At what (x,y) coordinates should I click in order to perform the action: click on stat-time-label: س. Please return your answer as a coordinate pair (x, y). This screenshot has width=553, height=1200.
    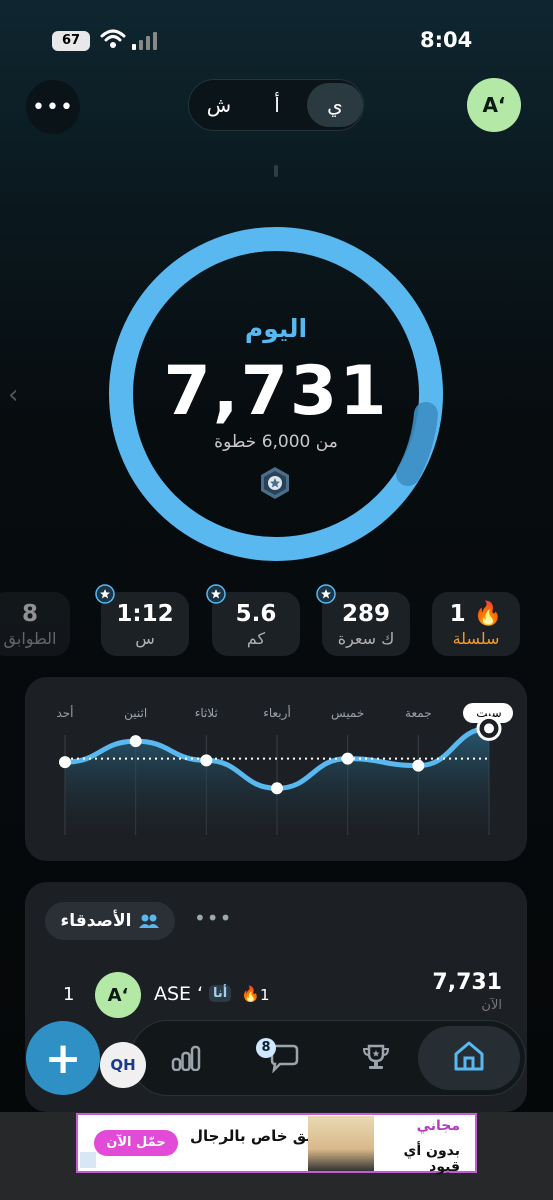
    Looking at the image, I should click on (145, 638).